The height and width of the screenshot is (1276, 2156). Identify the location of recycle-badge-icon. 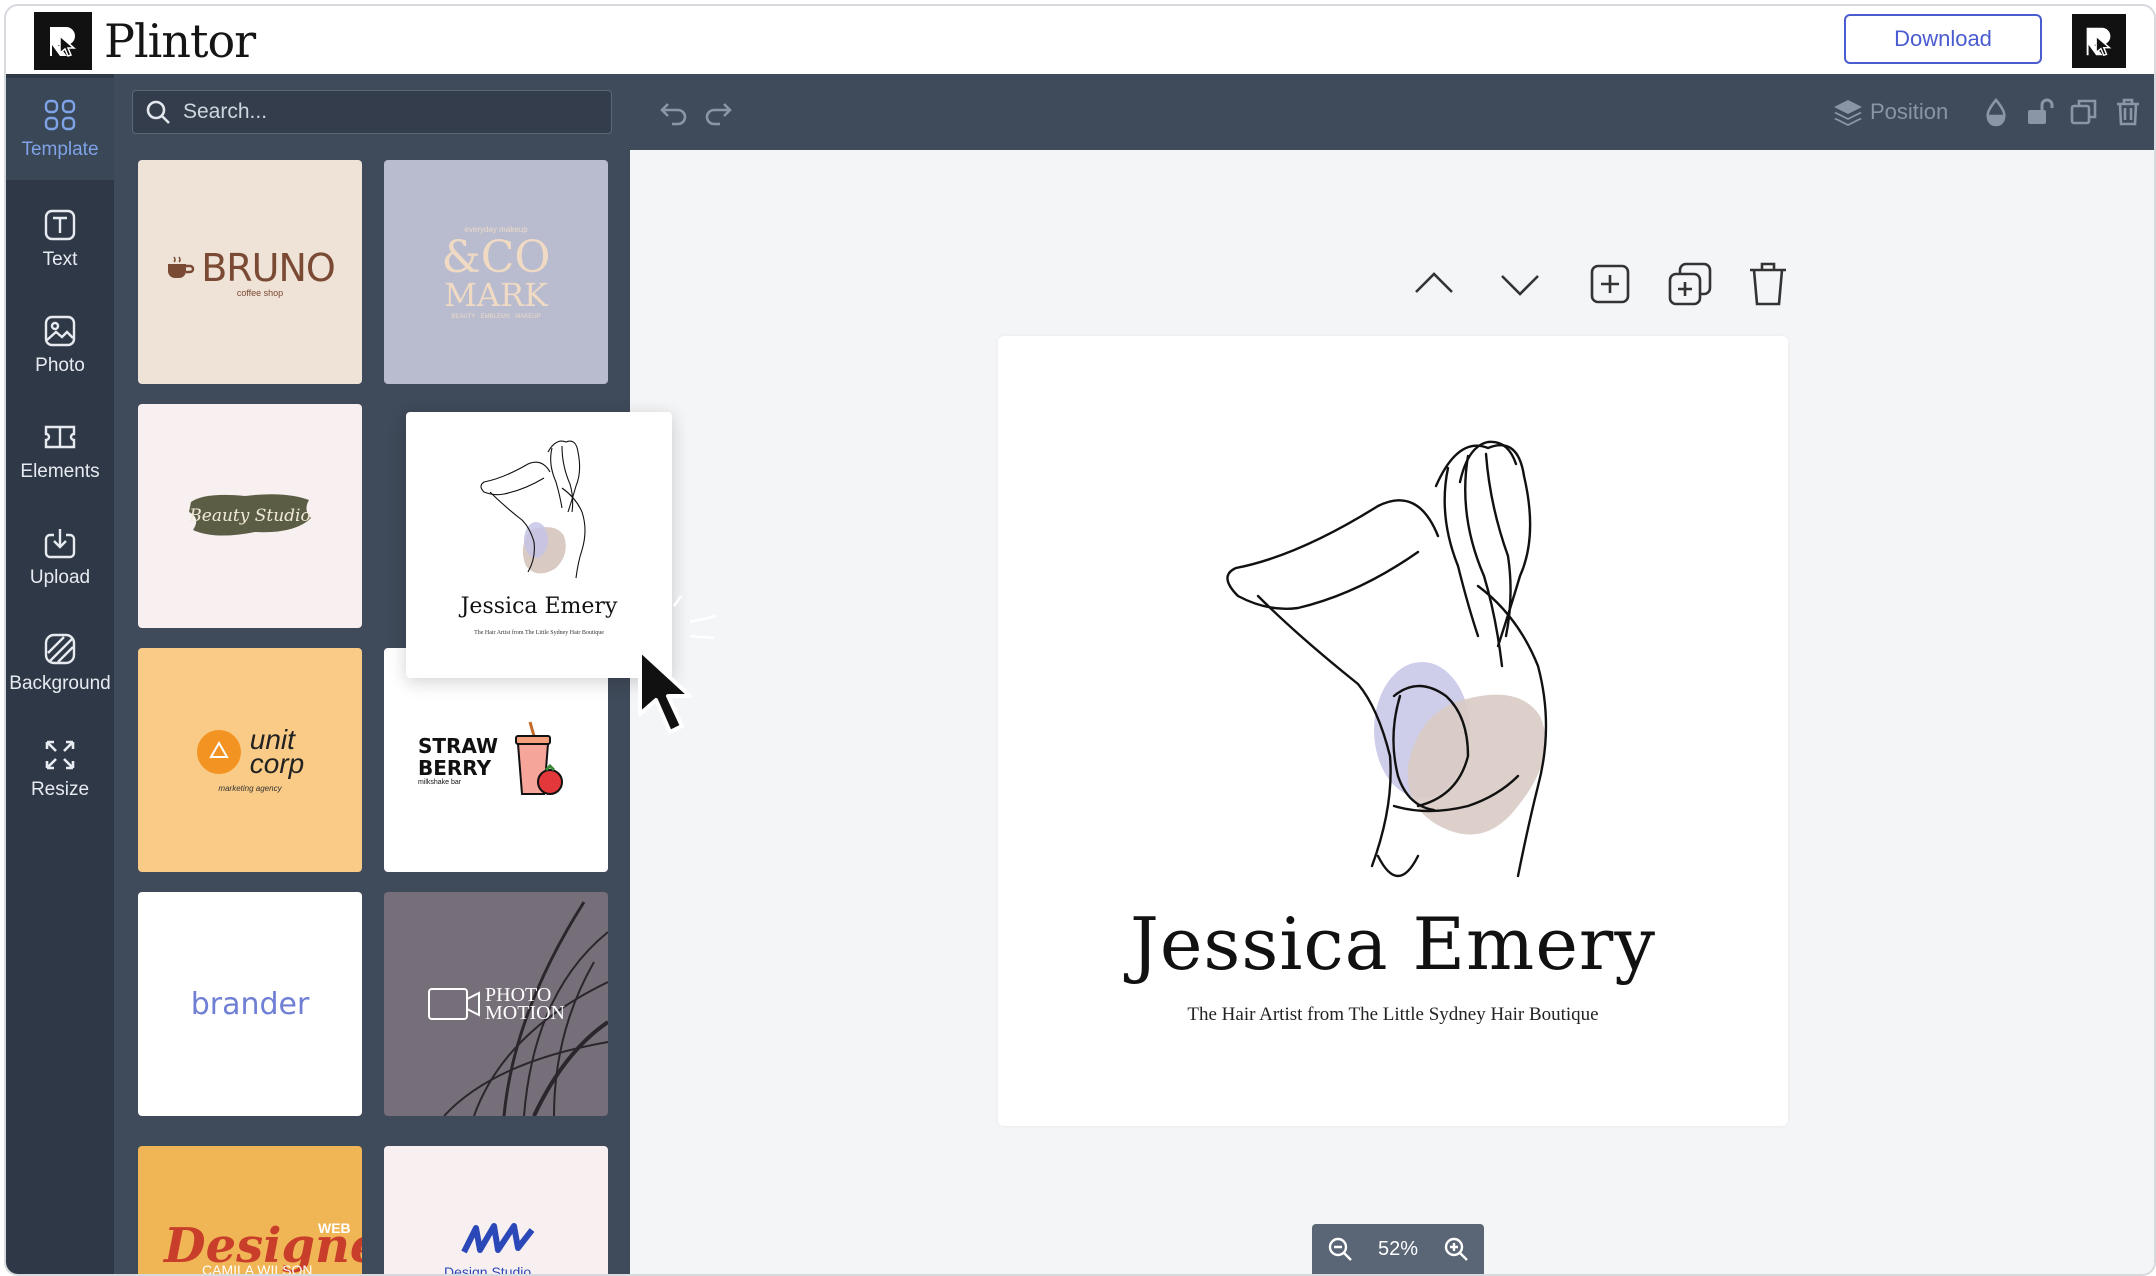
(218, 751).